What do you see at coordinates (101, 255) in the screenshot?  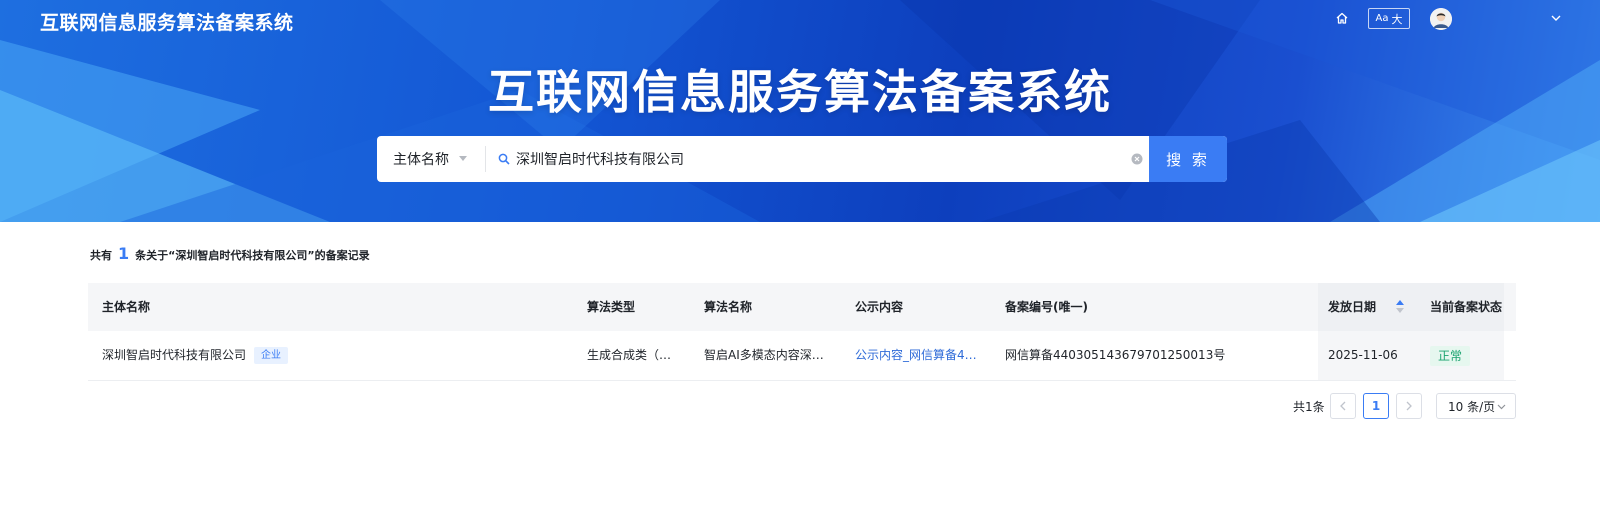 I see `result-prefix: 共有` at bounding box center [101, 255].